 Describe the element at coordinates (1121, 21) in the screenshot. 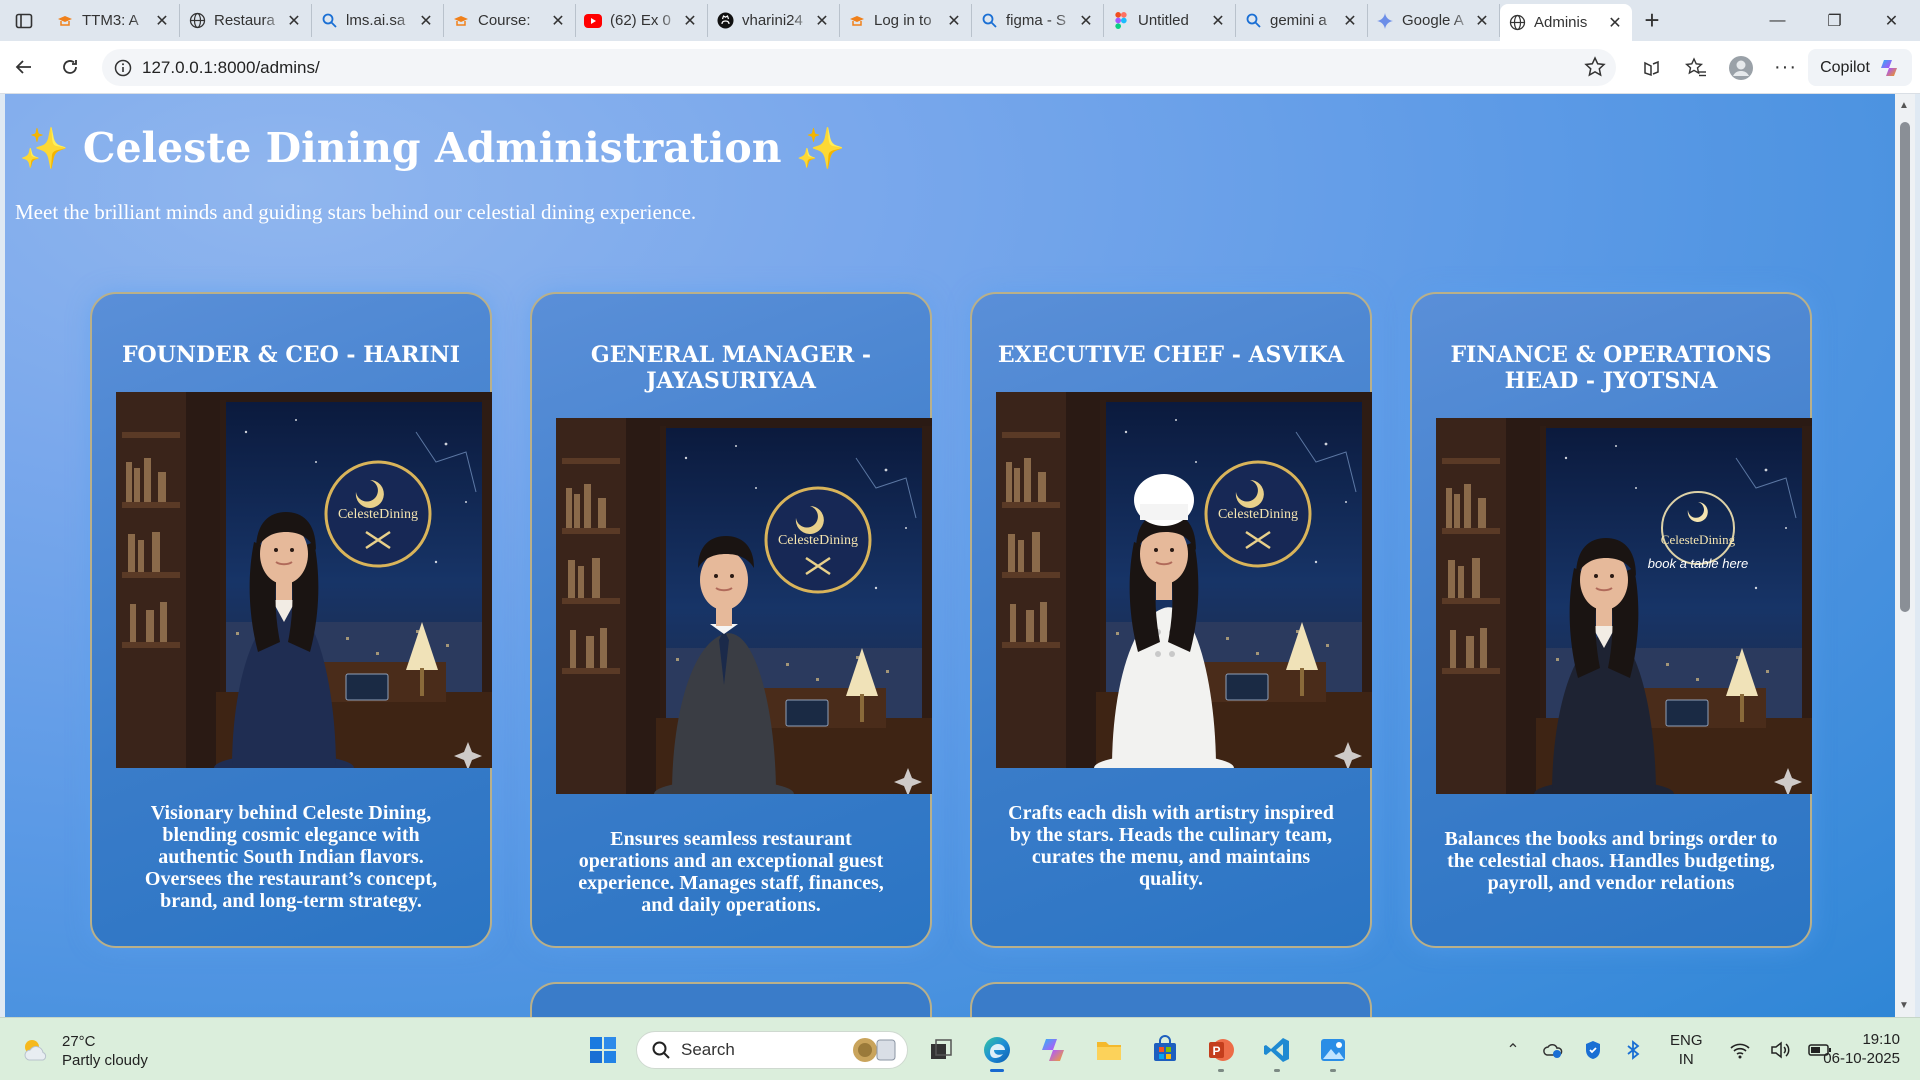

I see `figma-icon` at that location.